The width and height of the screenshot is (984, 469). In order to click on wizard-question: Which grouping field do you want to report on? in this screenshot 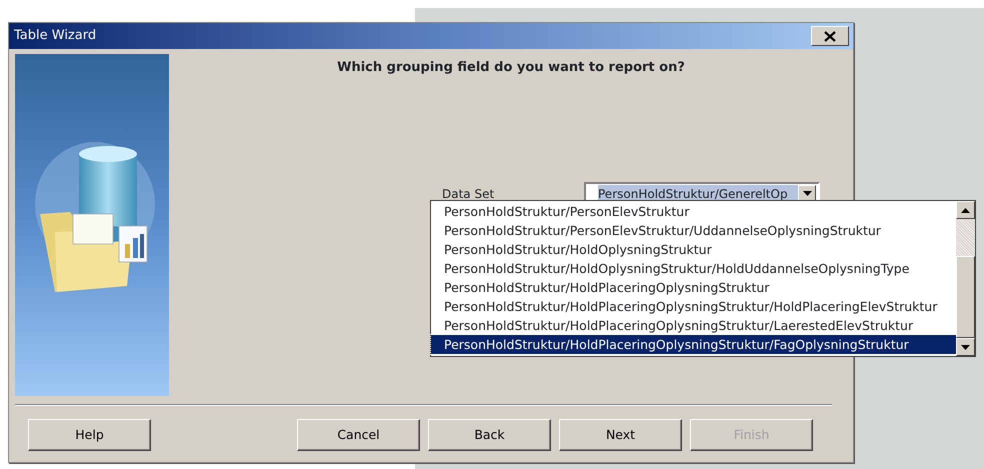, I will do `click(511, 68)`.